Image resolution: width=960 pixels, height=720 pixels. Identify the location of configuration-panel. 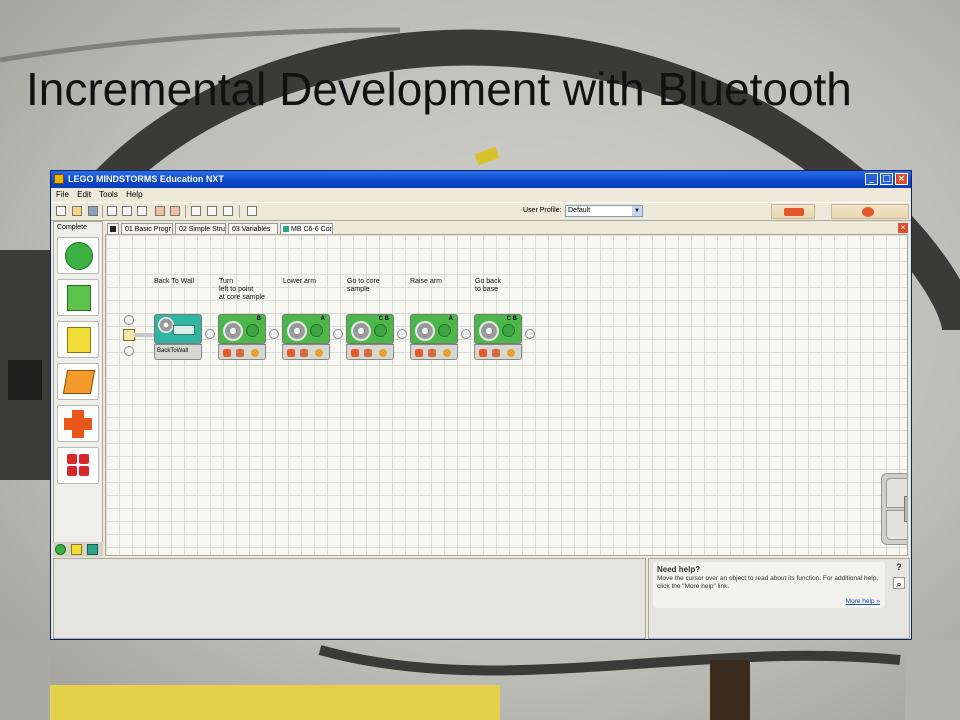
(349, 598).